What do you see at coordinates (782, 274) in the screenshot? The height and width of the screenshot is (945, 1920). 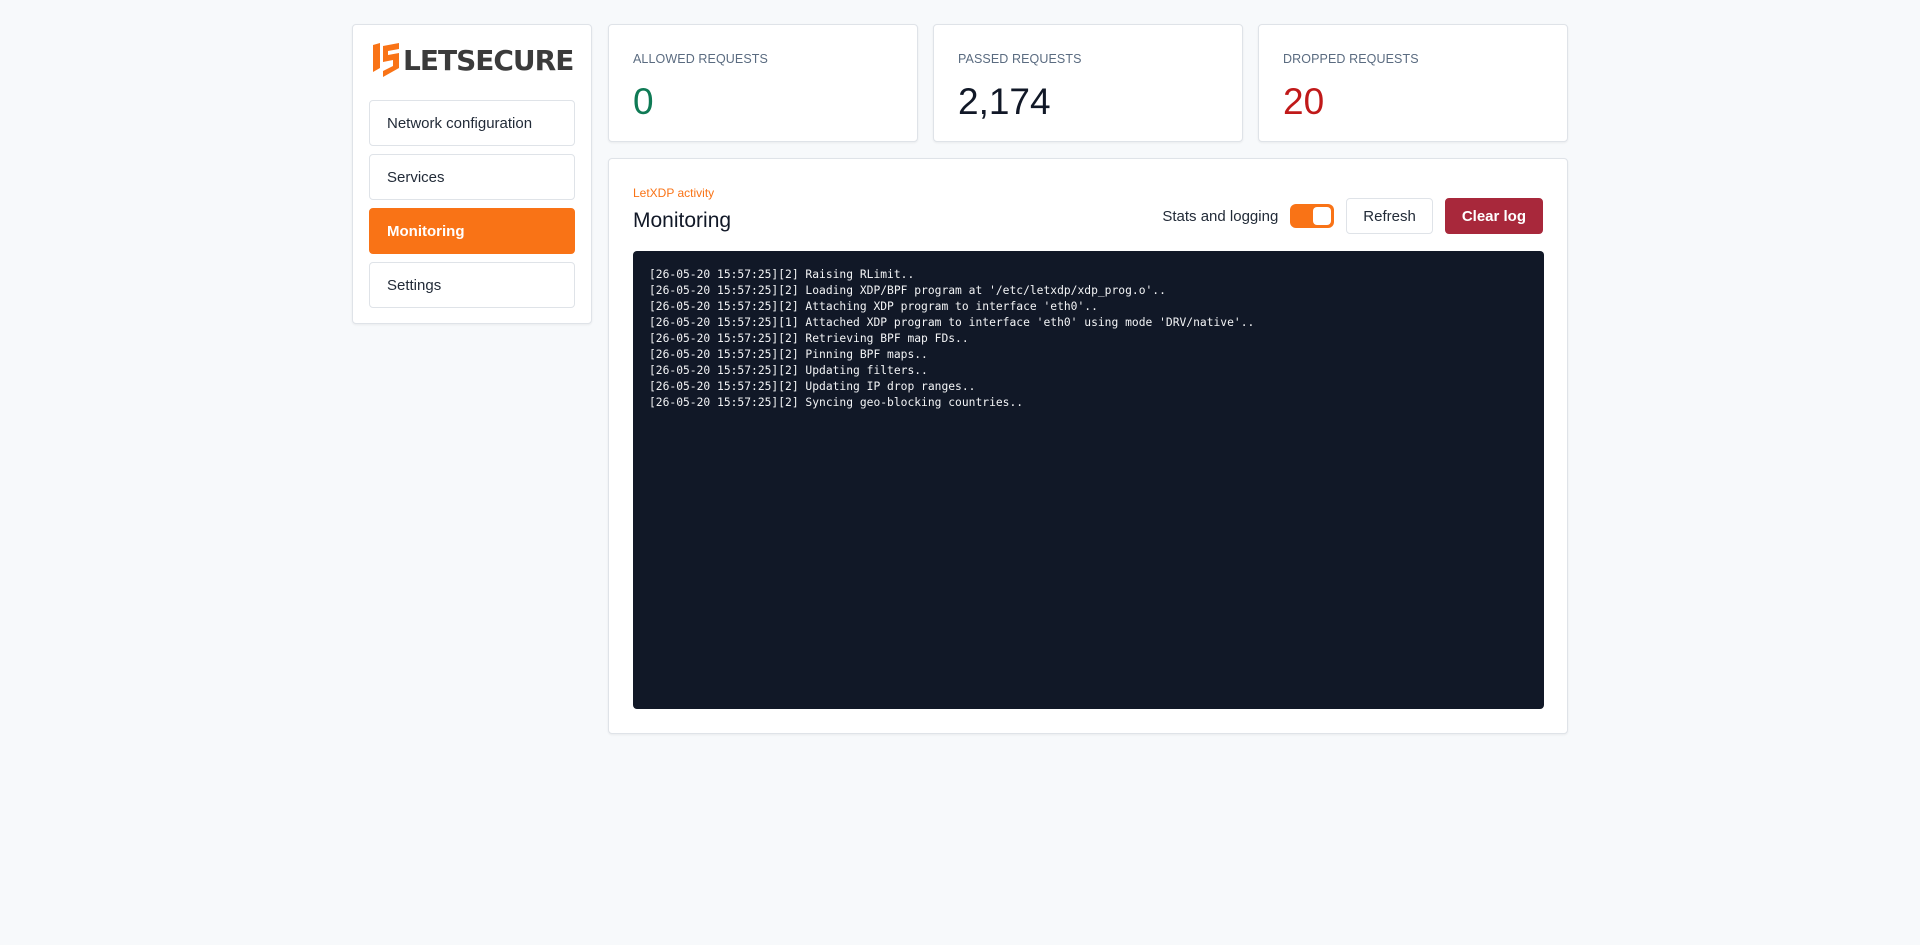 I see `log-line: [26-05-20 15:57:25][2] Raising RLimit..` at bounding box center [782, 274].